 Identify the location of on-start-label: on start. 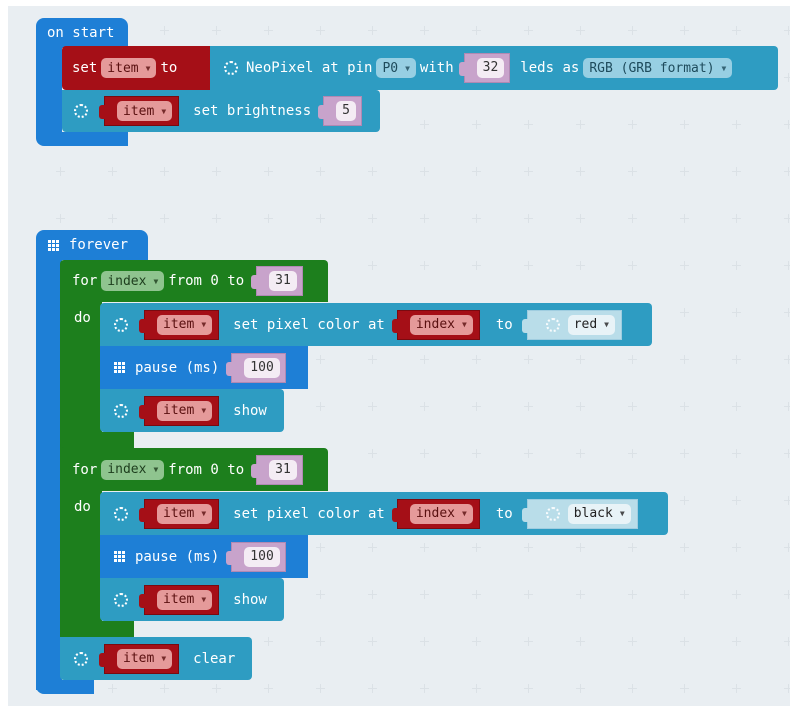
(81, 33).